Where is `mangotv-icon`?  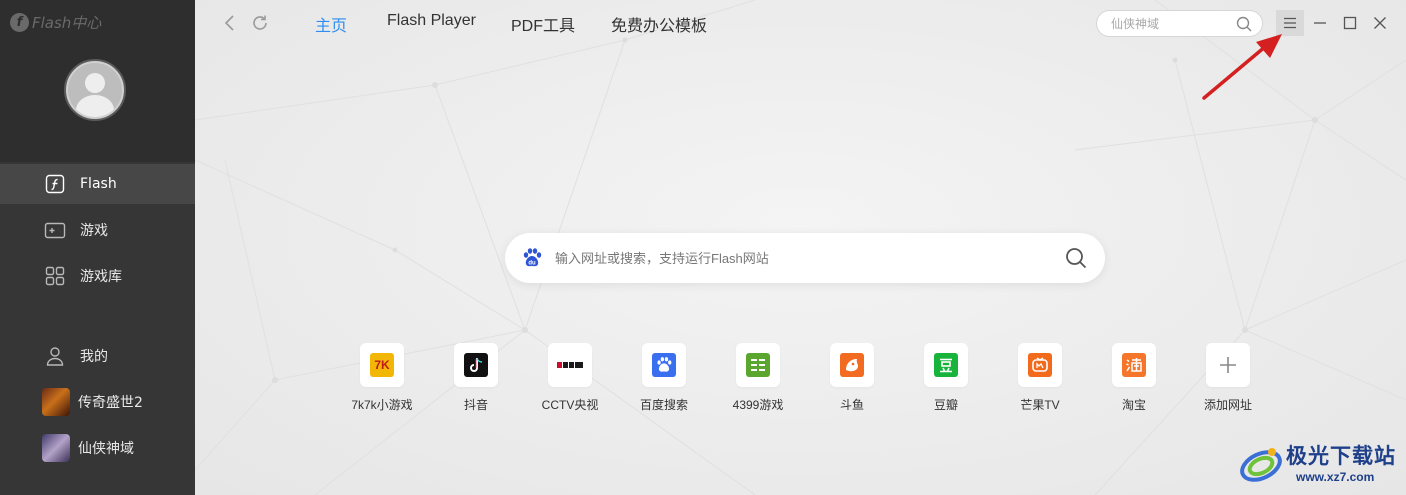 mangotv-icon is located at coordinates (1040, 365).